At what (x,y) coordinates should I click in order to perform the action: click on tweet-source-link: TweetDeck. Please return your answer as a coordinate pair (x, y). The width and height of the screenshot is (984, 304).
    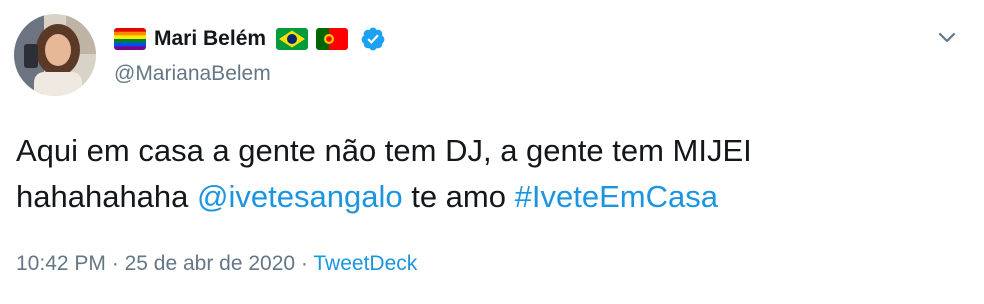
    Looking at the image, I should click on (365, 263).